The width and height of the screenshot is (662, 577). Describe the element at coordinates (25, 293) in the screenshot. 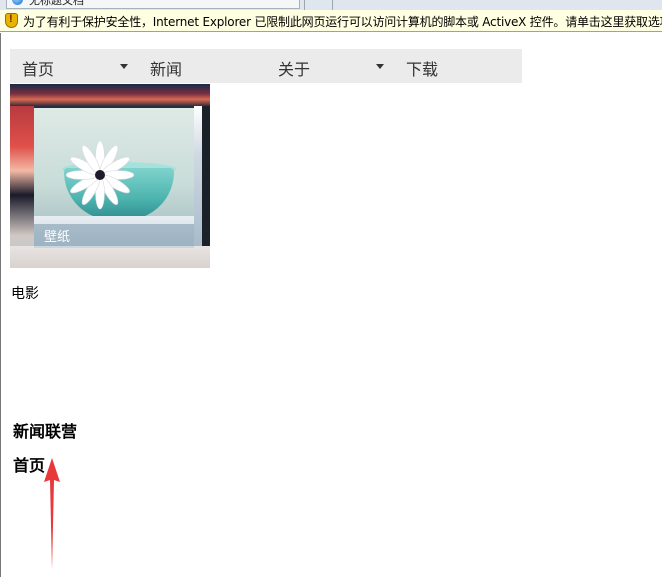

I see `movie-link: 电影` at that location.